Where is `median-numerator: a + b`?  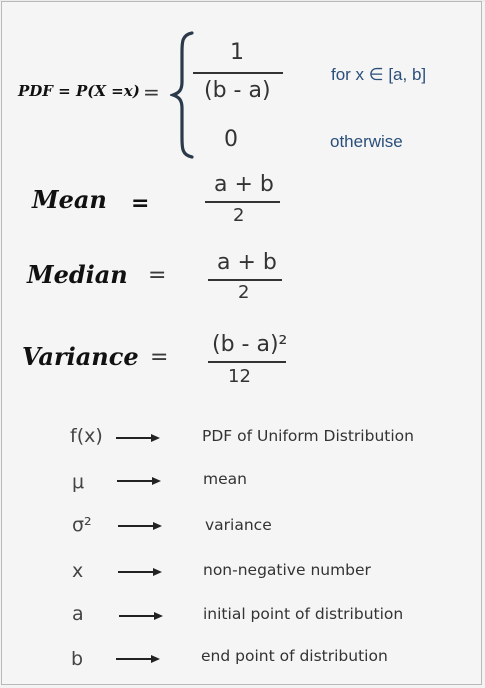
median-numerator: a + b is located at coordinates (247, 262).